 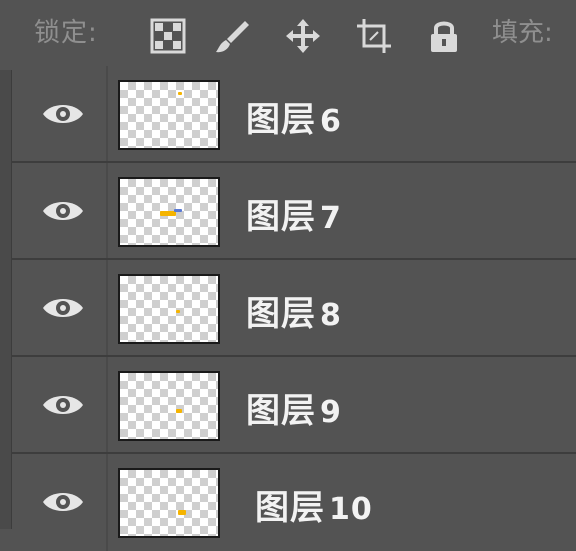 I want to click on lock-position-icon, so click(x=303, y=36).